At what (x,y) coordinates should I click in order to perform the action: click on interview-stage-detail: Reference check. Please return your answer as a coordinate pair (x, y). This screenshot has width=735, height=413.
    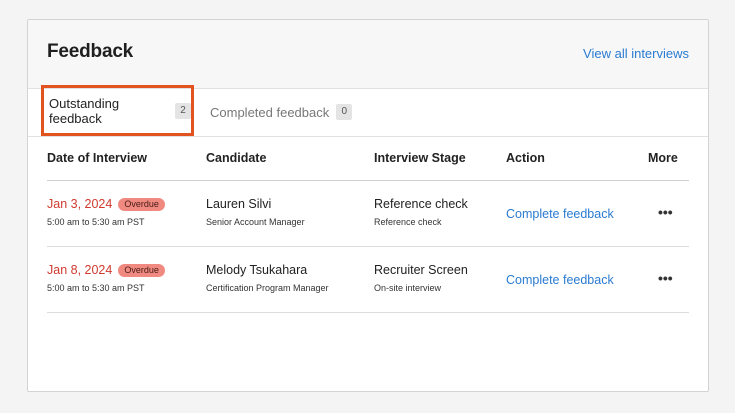
    Looking at the image, I should click on (408, 222).